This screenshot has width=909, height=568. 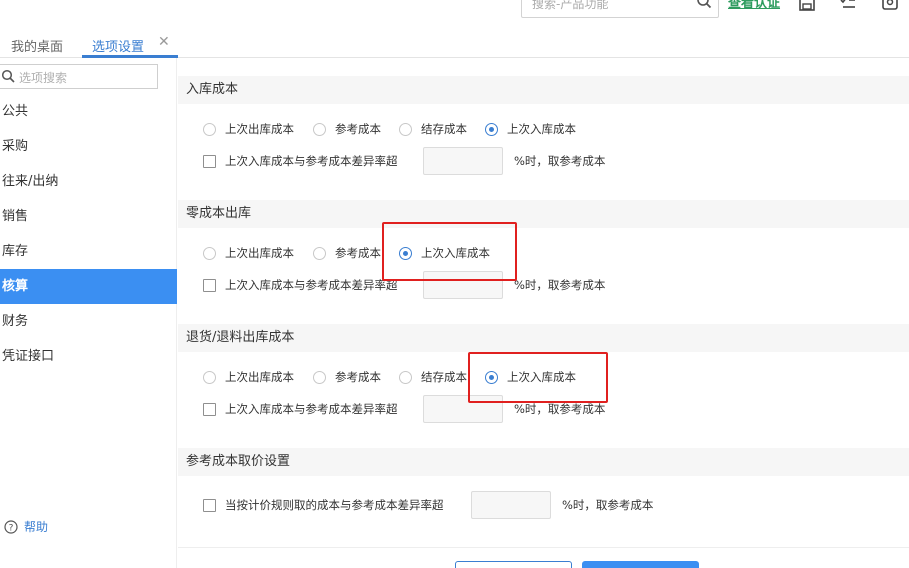 I want to click on checkbox-return-diff: 上次入库成本与参考成本差异率超, so click(x=300, y=409).